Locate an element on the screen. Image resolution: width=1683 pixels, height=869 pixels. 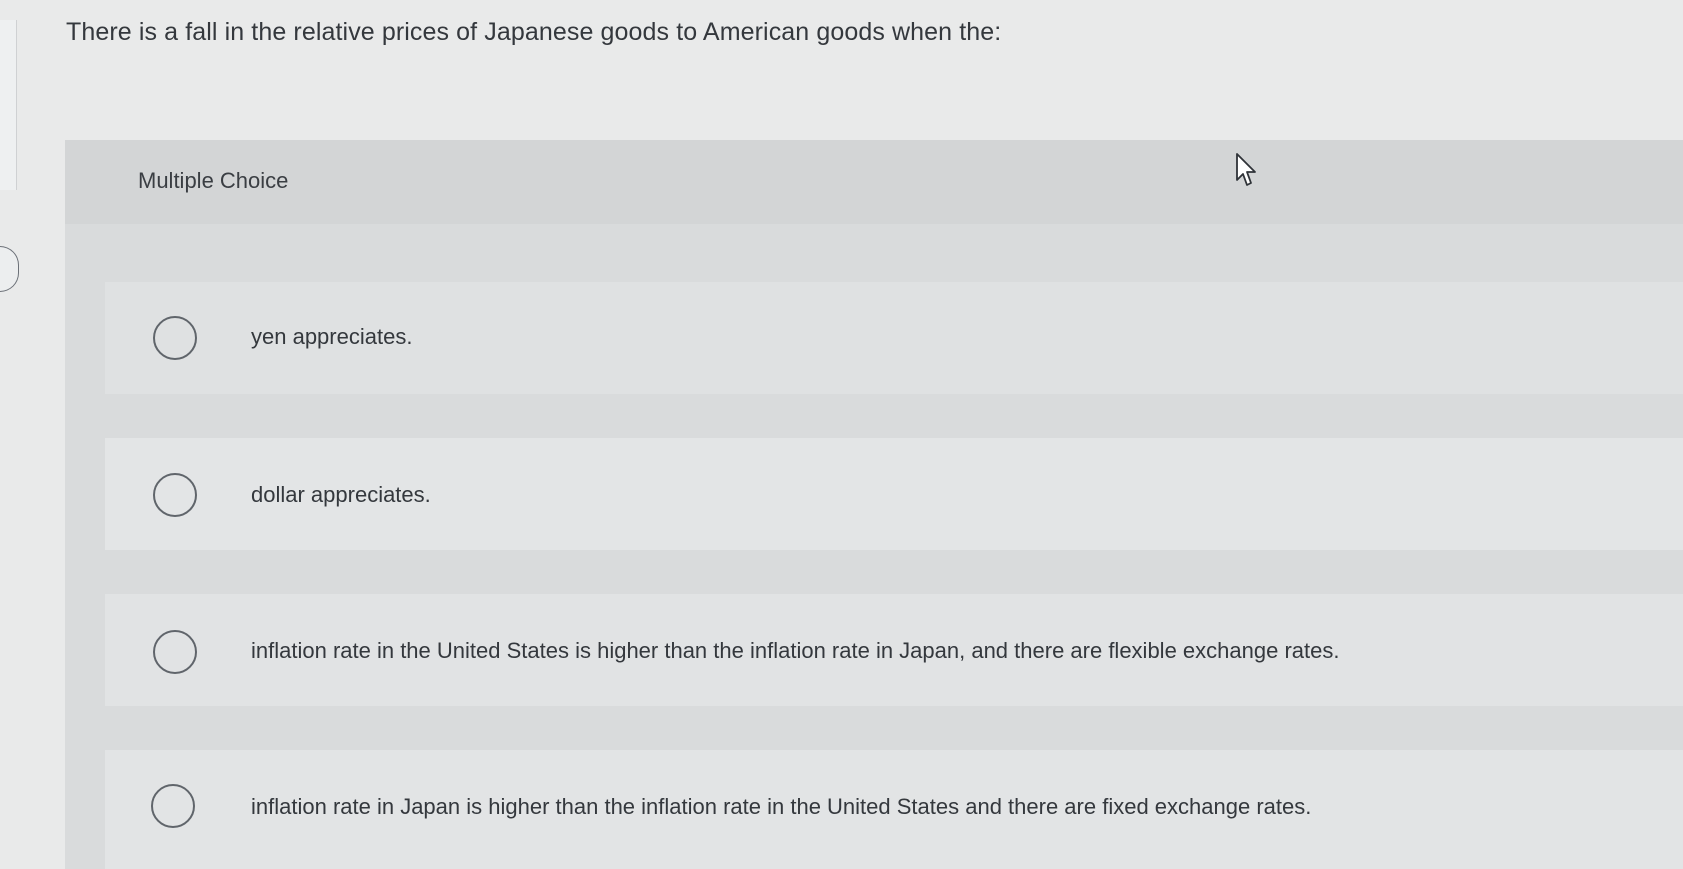
mouse-pointer-icon is located at coordinates (1246, 169).